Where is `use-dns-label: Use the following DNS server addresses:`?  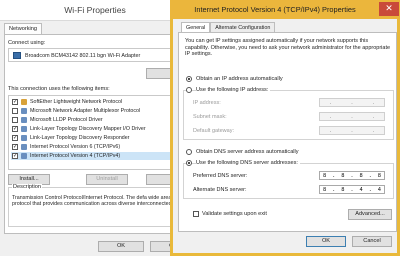
use-dns-label: Use the following DNS server addresses: is located at coordinates (248, 163).